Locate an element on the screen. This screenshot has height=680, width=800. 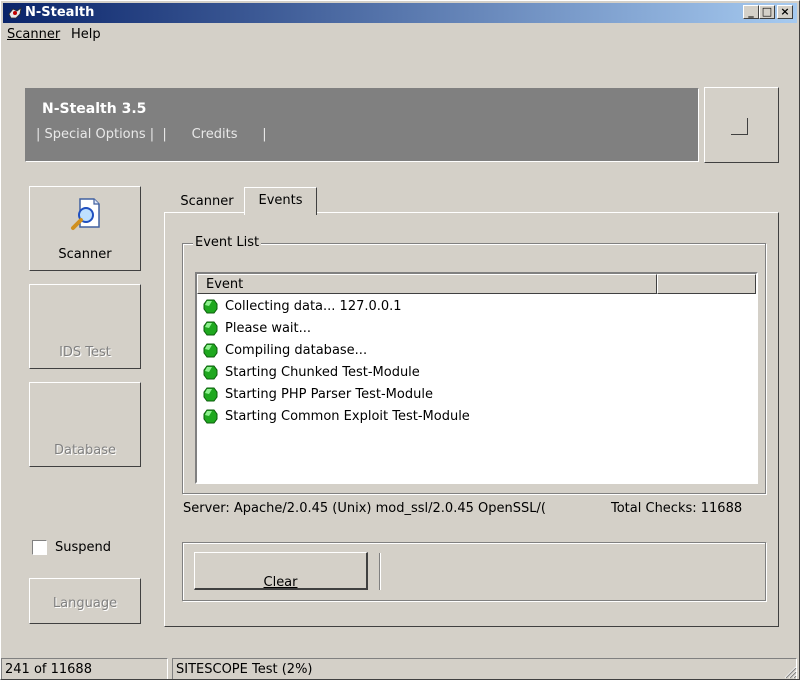
language-button: Language is located at coordinates (85, 601).